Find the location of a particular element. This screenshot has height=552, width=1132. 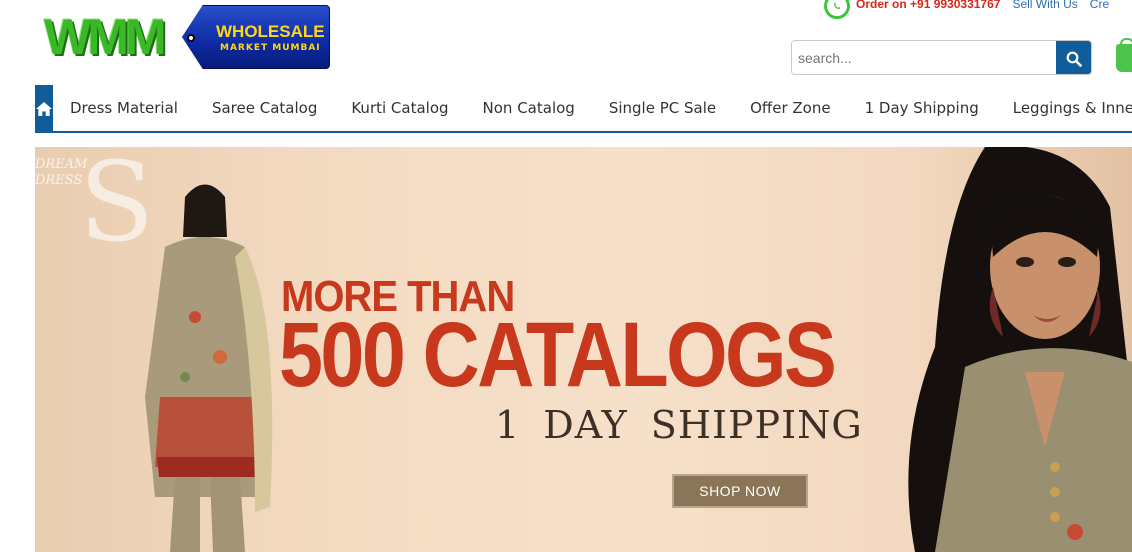

nav-item-1-day-shipping: 1 Day Shipping is located at coordinates (922, 108).